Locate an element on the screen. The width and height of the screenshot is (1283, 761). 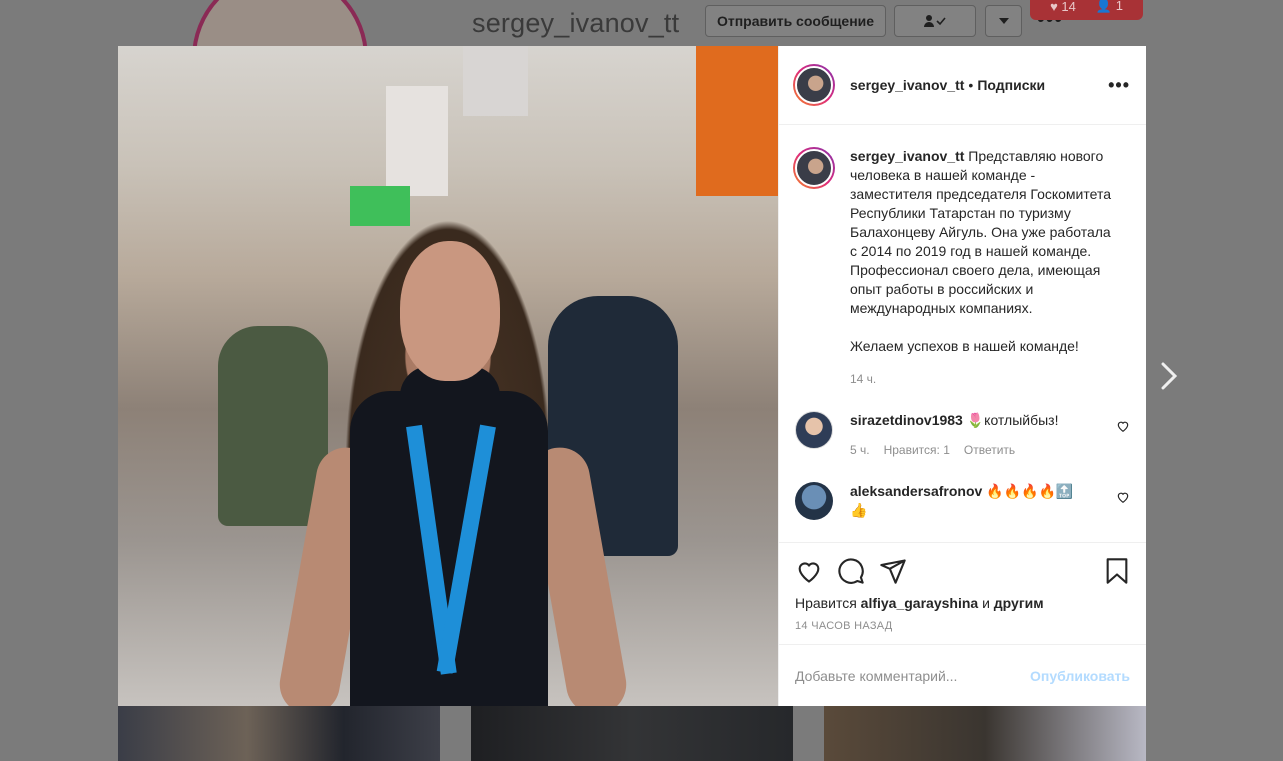
likes-user: alfiya_garayshina is located at coordinates (920, 603).